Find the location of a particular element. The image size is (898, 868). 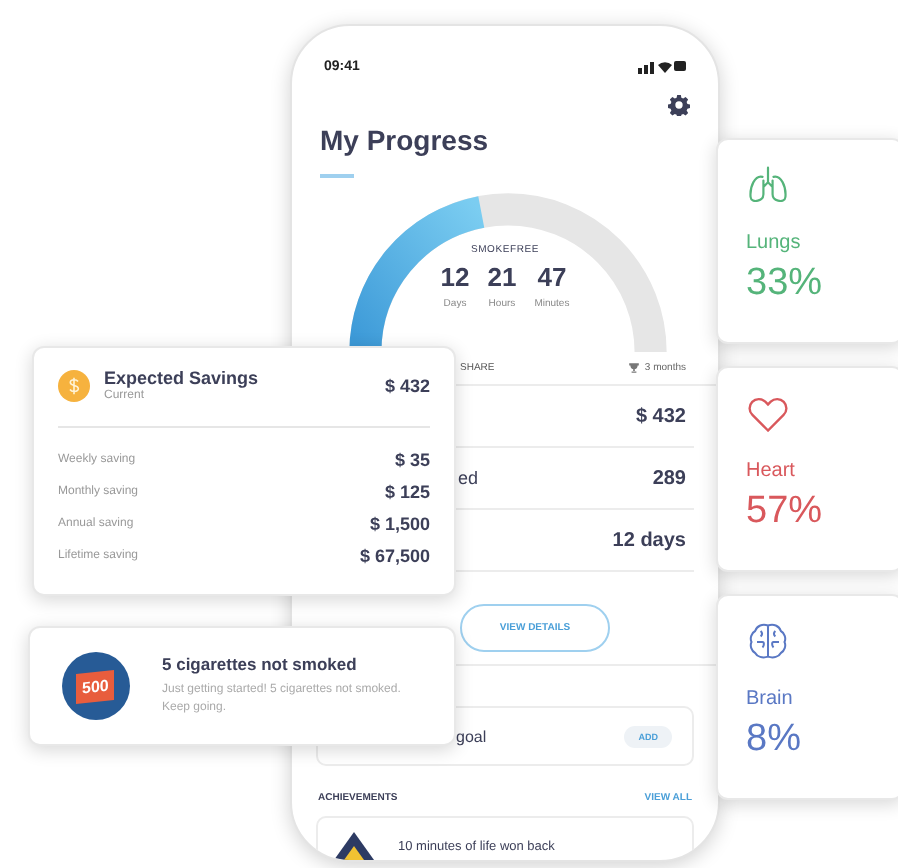

saving-value: $ 1,500 is located at coordinates (399, 524).